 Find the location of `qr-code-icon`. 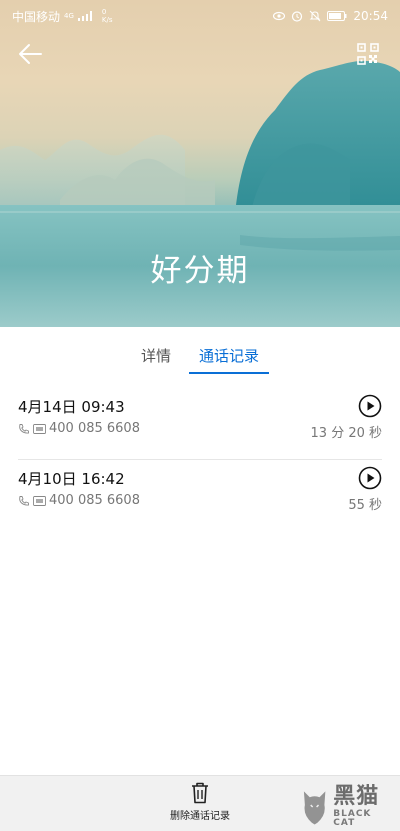

qr-code-icon is located at coordinates (368, 54).